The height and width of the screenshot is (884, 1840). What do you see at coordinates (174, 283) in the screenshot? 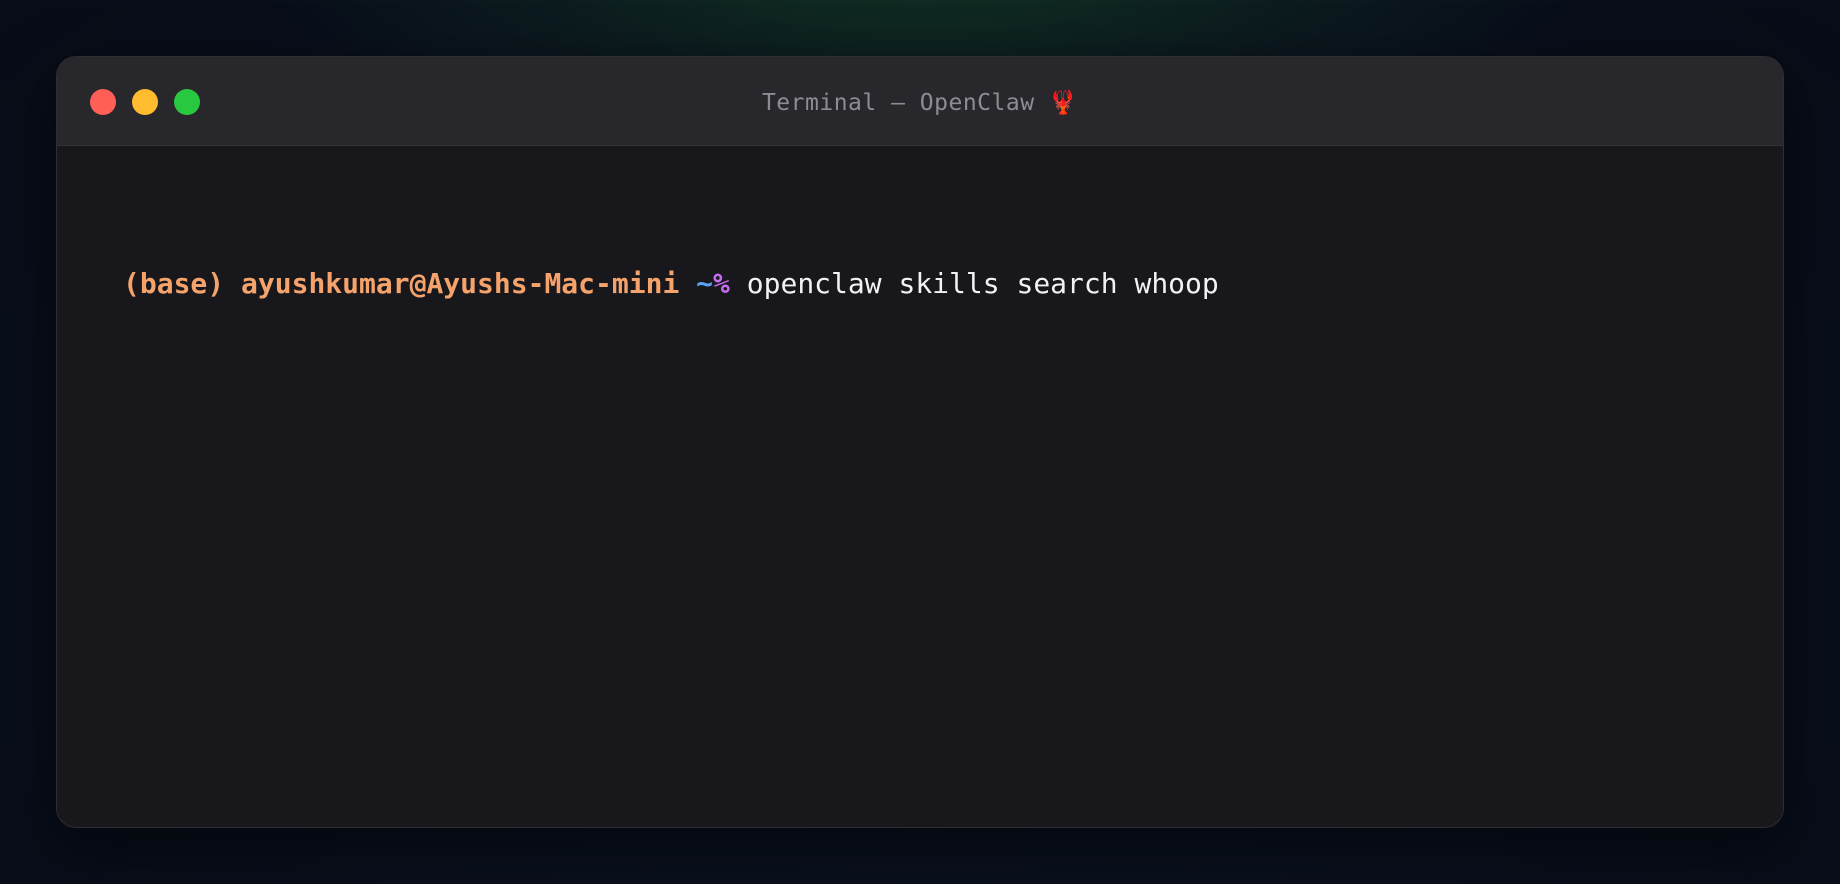
I see `conda-env: (base)` at bounding box center [174, 283].